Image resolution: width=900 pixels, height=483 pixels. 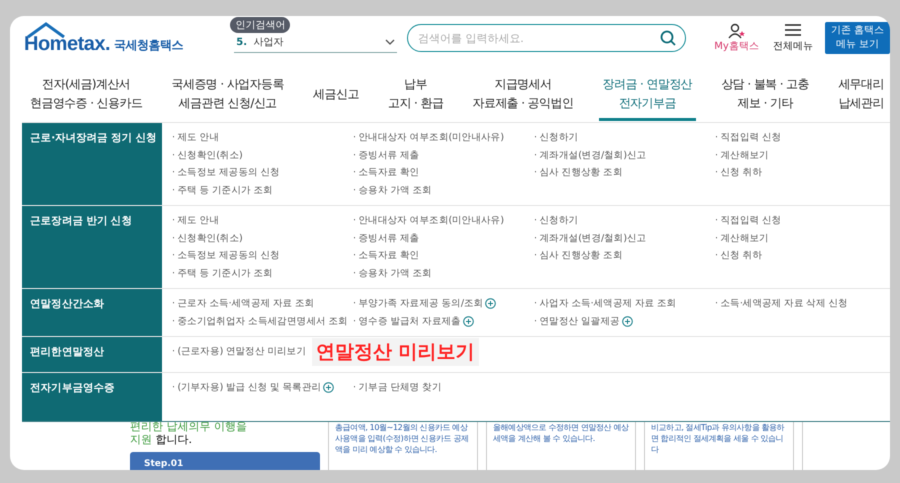 What do you see at coordinates (395, 352) in the screenshot?
I see `callout-annotation: 연말정산 미리보기` at bounding box center [395, 352].